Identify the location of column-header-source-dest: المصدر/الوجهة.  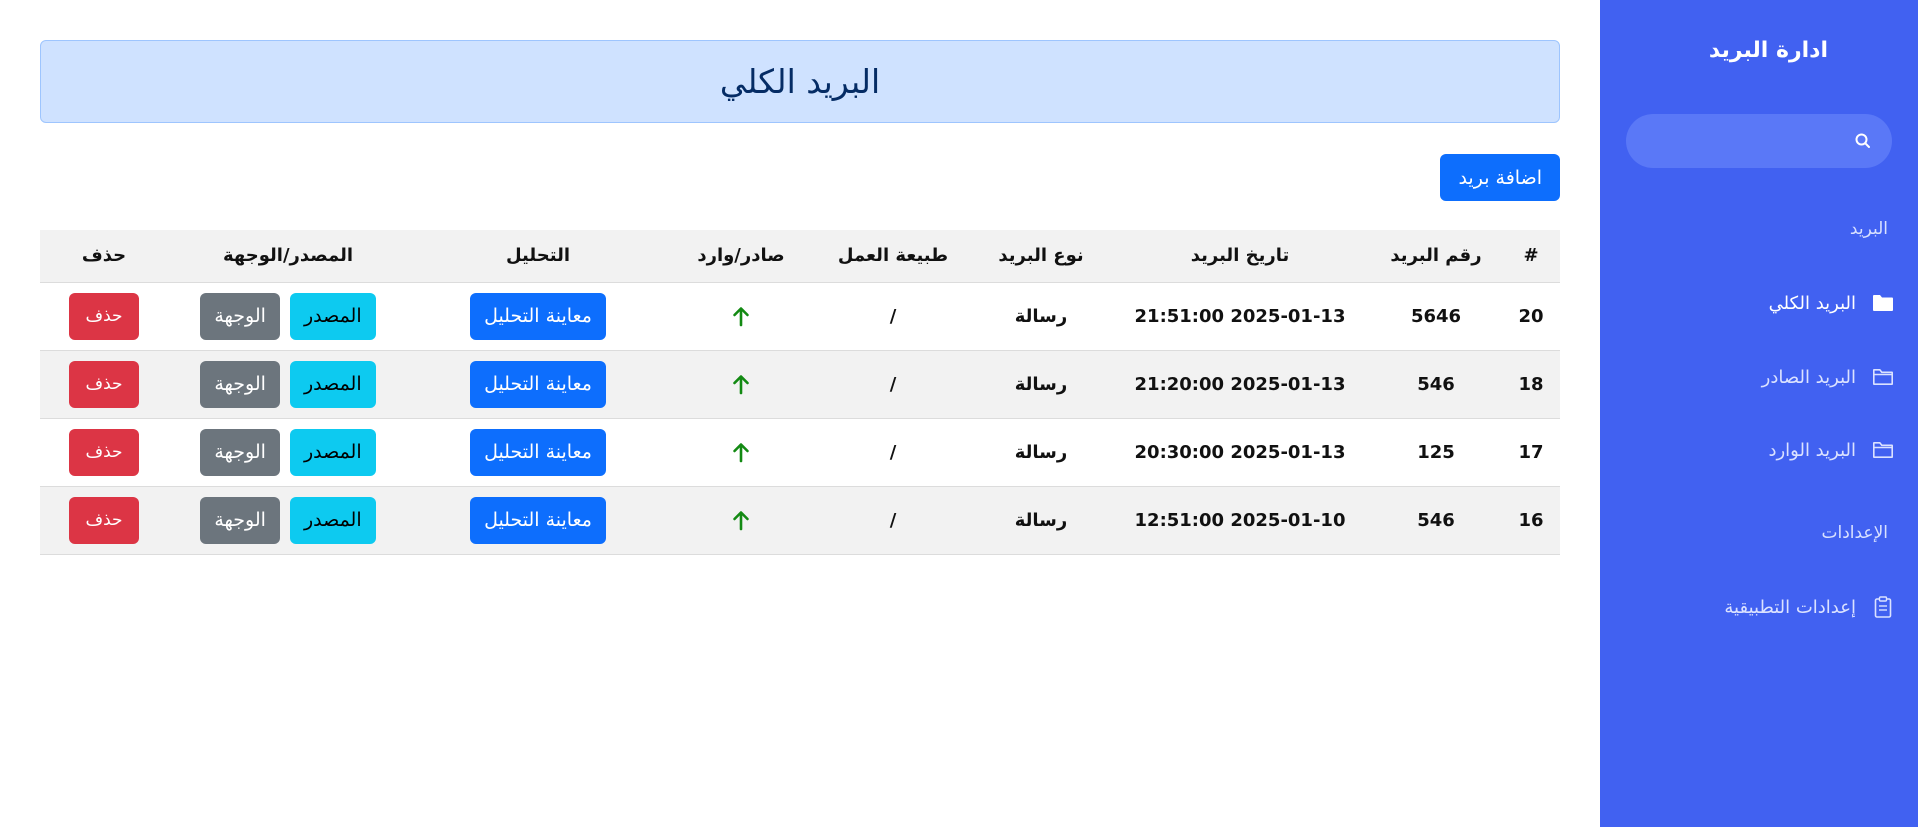
(288, 256).